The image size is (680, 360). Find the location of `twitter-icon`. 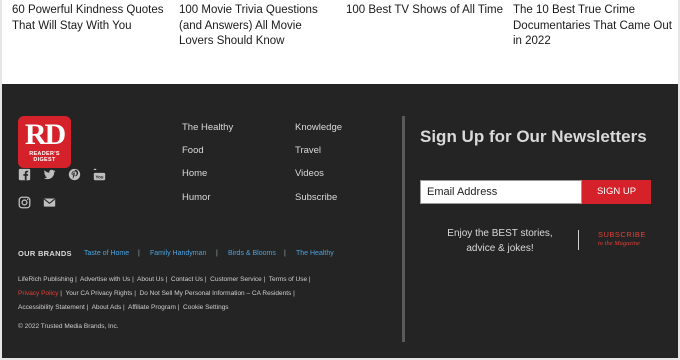

twitter-icon is located at coordinates (49, 174).